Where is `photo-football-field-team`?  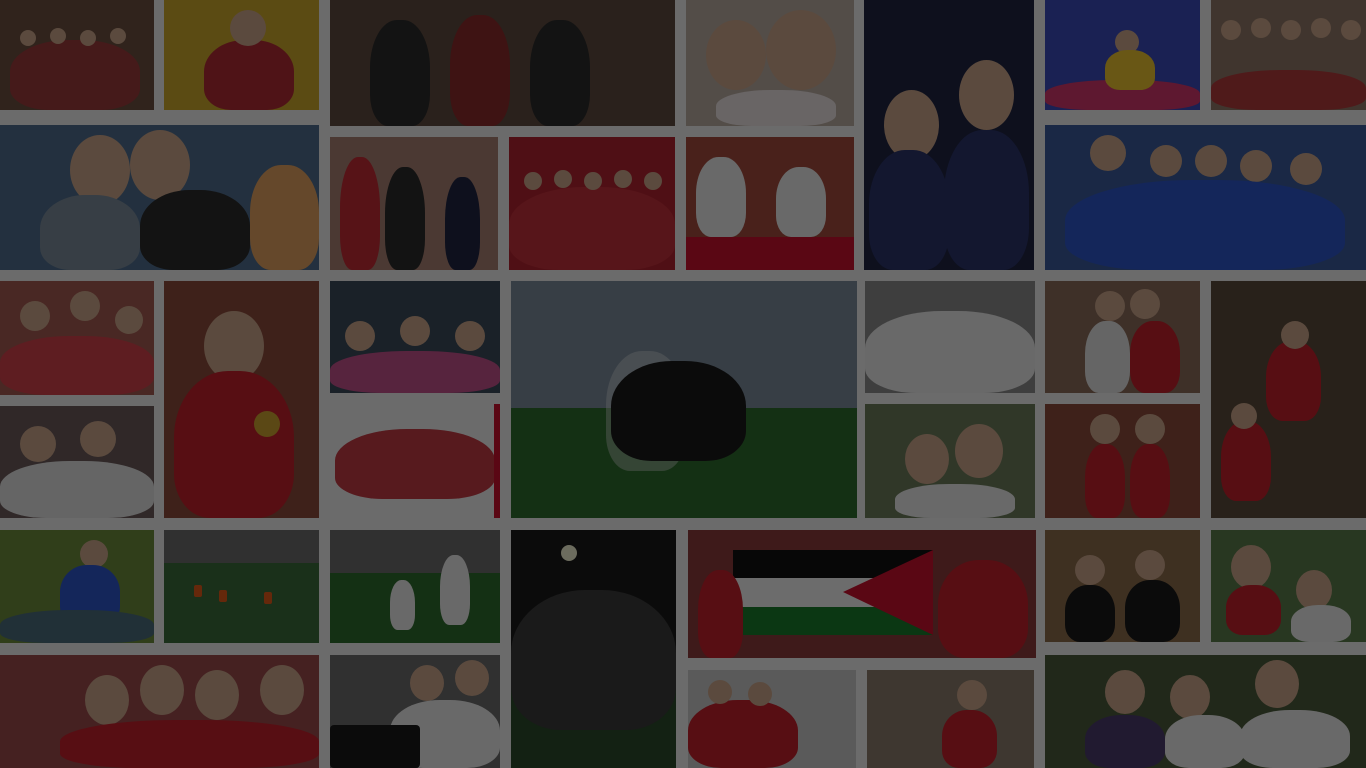
photo-football-field-team is located at coordinates (684, 399).